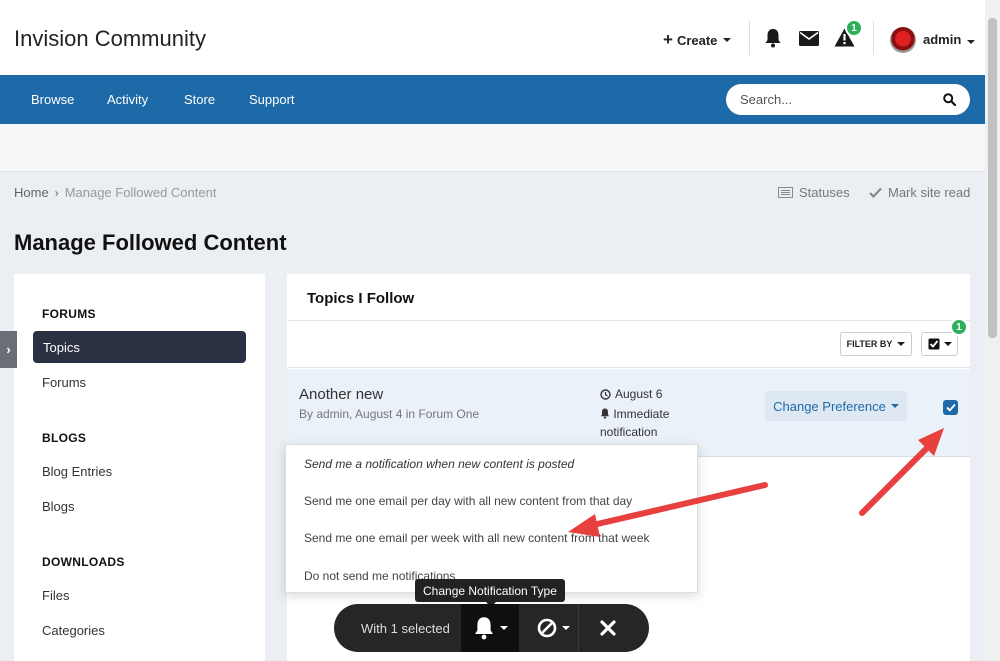  I want to click on close-icon, so click(608, 628).